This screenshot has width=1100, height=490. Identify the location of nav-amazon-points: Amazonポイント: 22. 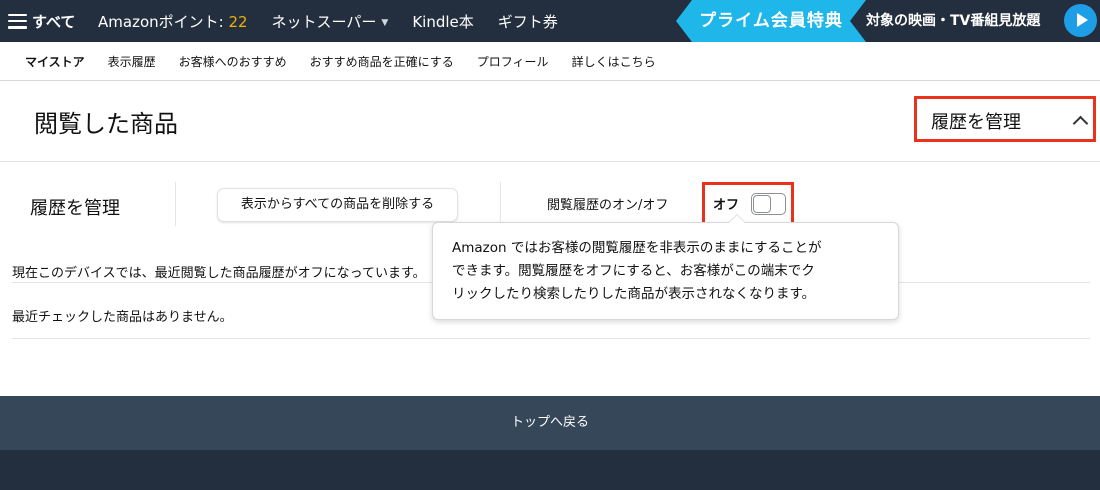
(173, 21).